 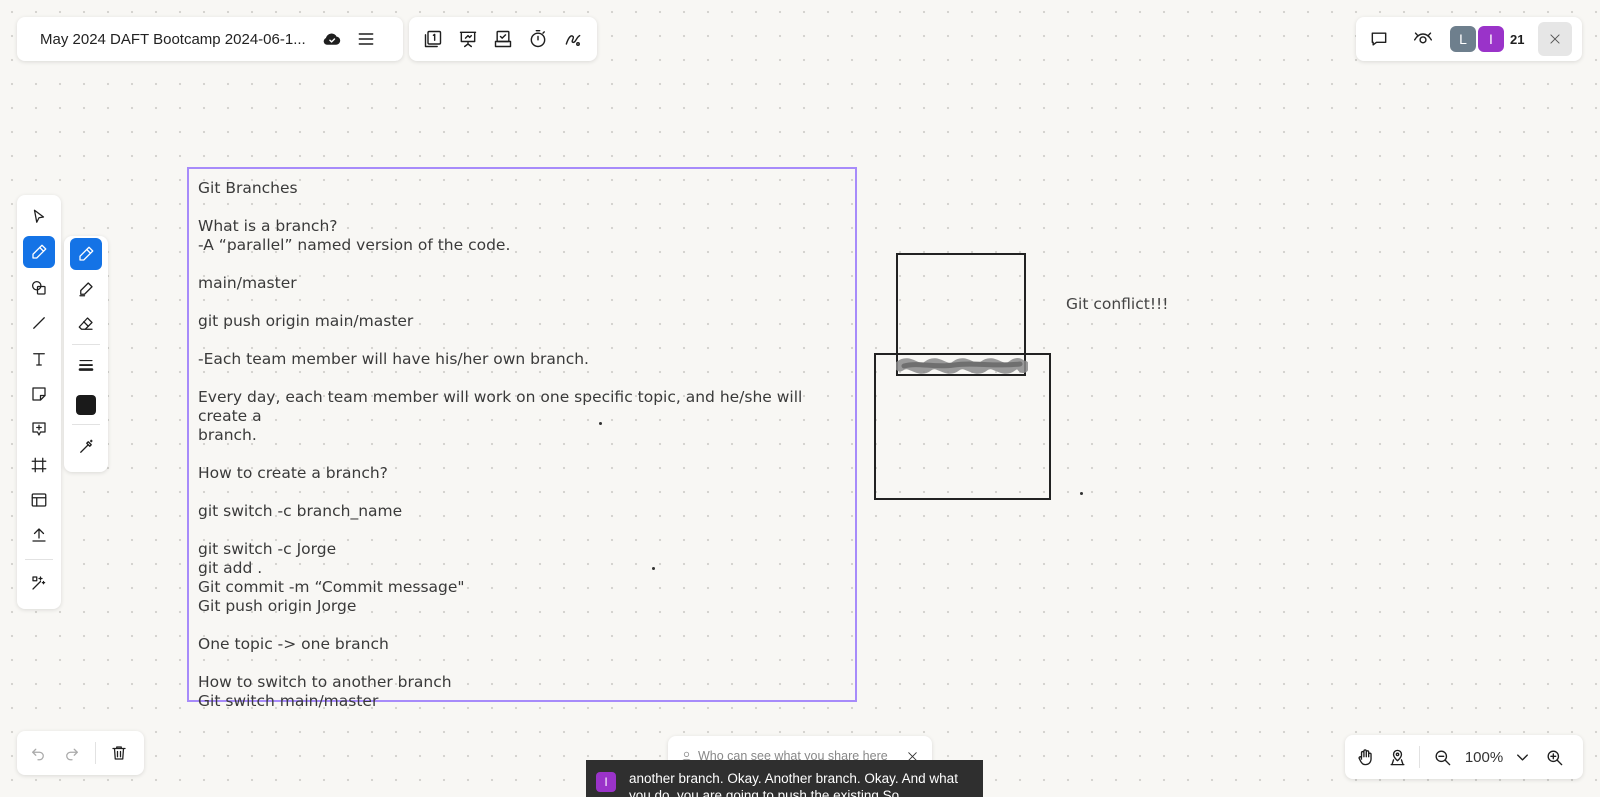 What do you see at coordinates (39, 429) in the screenshot?
I see `comment-tool-icon` at bounding box center [39, 429].